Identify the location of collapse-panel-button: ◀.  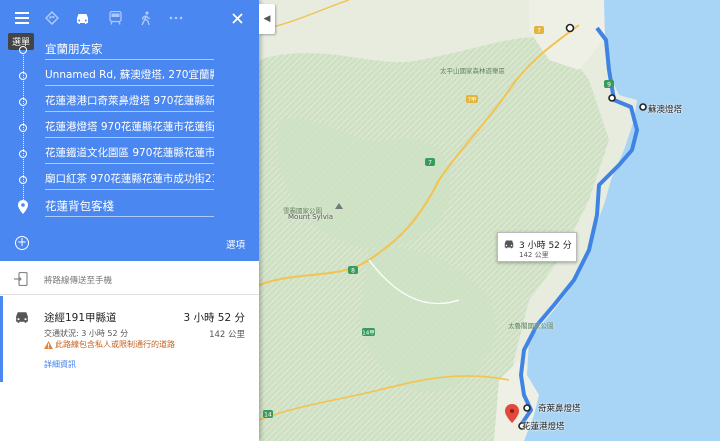
(267, 19).